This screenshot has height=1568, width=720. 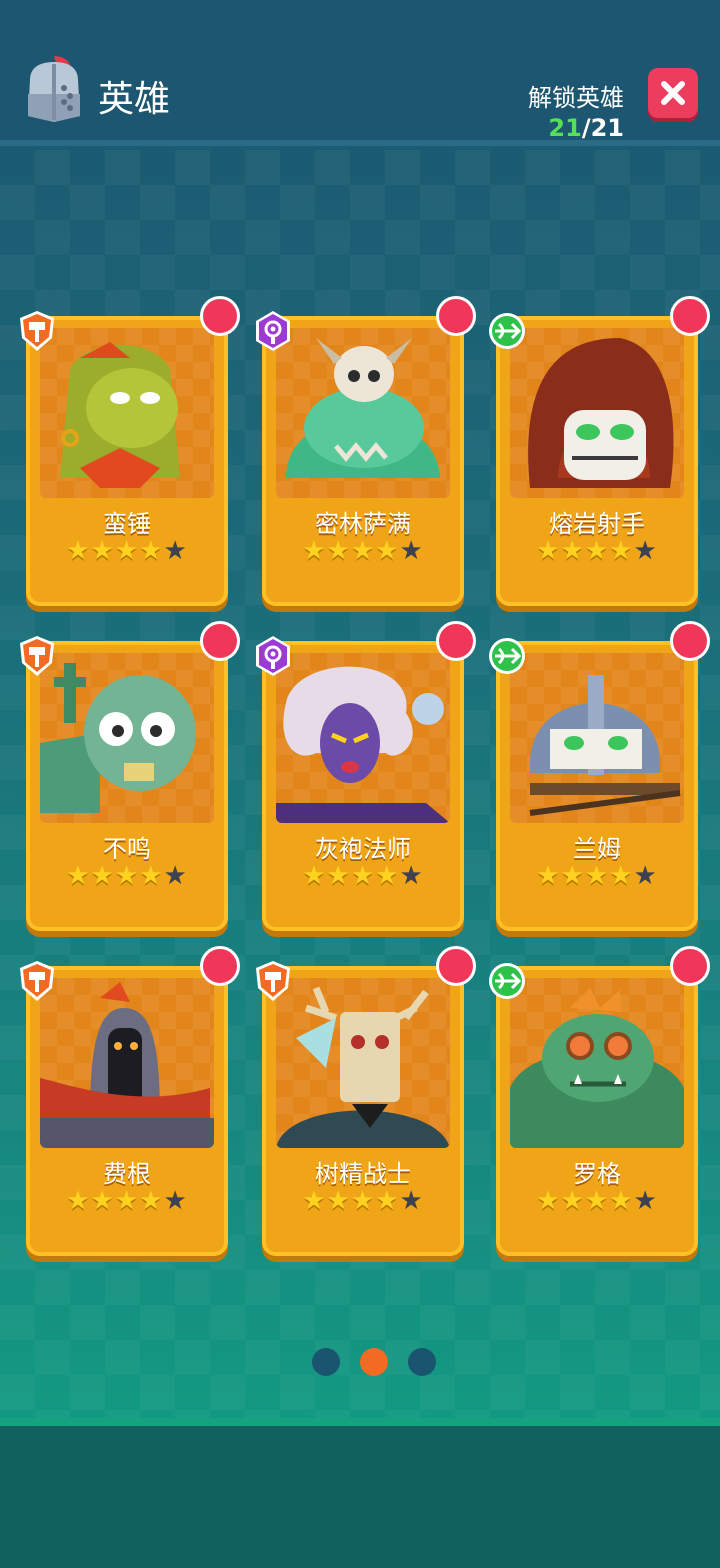 I want to click on hero-card: 密林萨满 ★★★★★, so click(x=366, y=451).